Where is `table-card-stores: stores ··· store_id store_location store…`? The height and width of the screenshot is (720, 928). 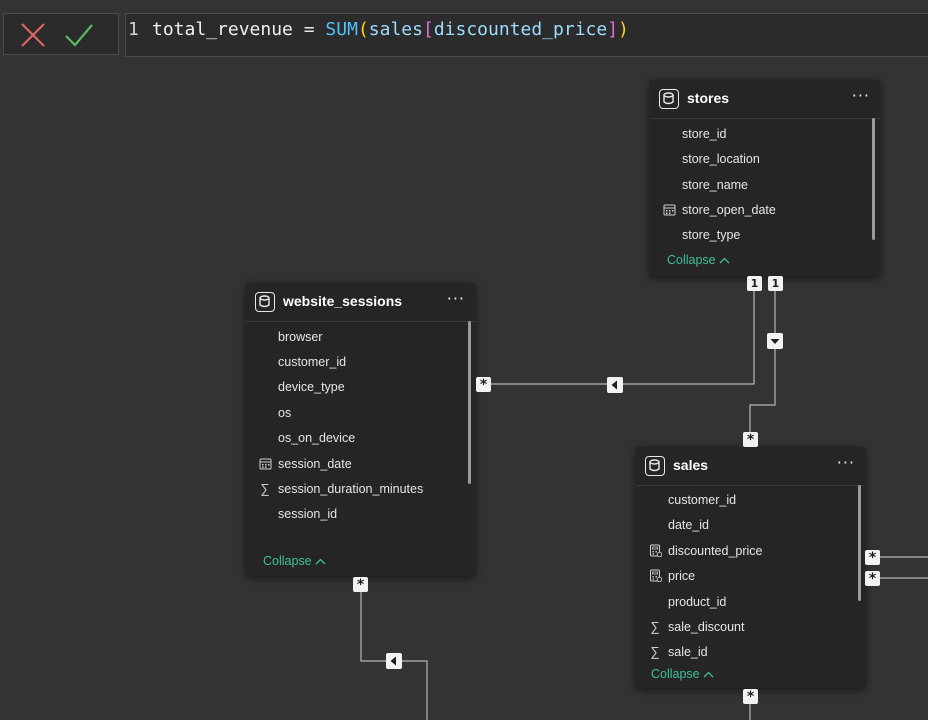 table-card-stores: stores ··· store_id store_location store… is located at coordinates (765, 178).